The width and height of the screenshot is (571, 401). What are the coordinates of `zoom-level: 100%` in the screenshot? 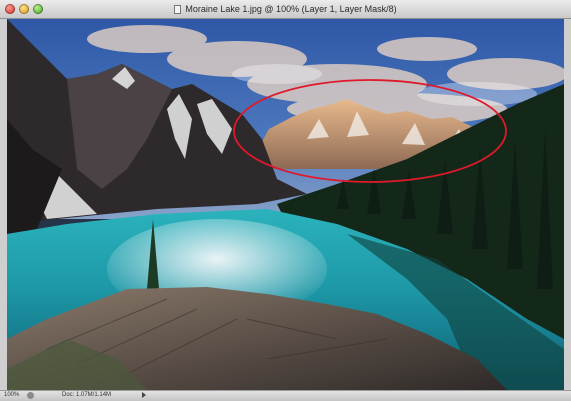 It's located at (11, 395).